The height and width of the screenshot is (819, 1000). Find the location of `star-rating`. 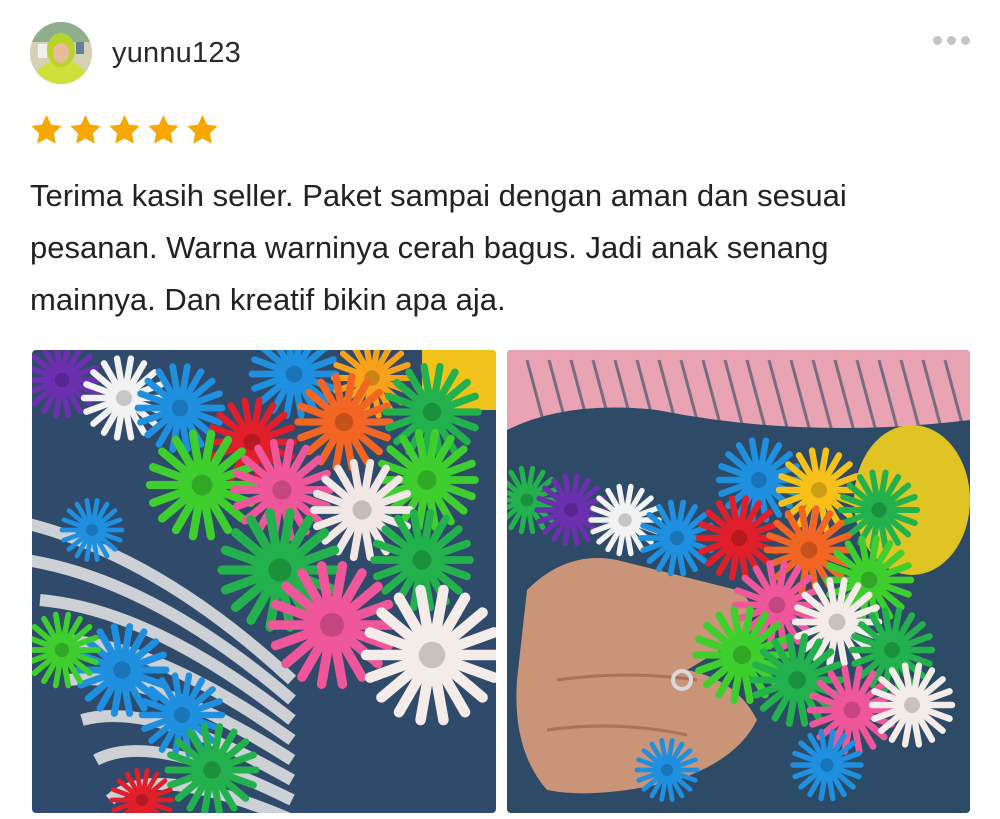

star-rating is located at coordinates (124, 129).